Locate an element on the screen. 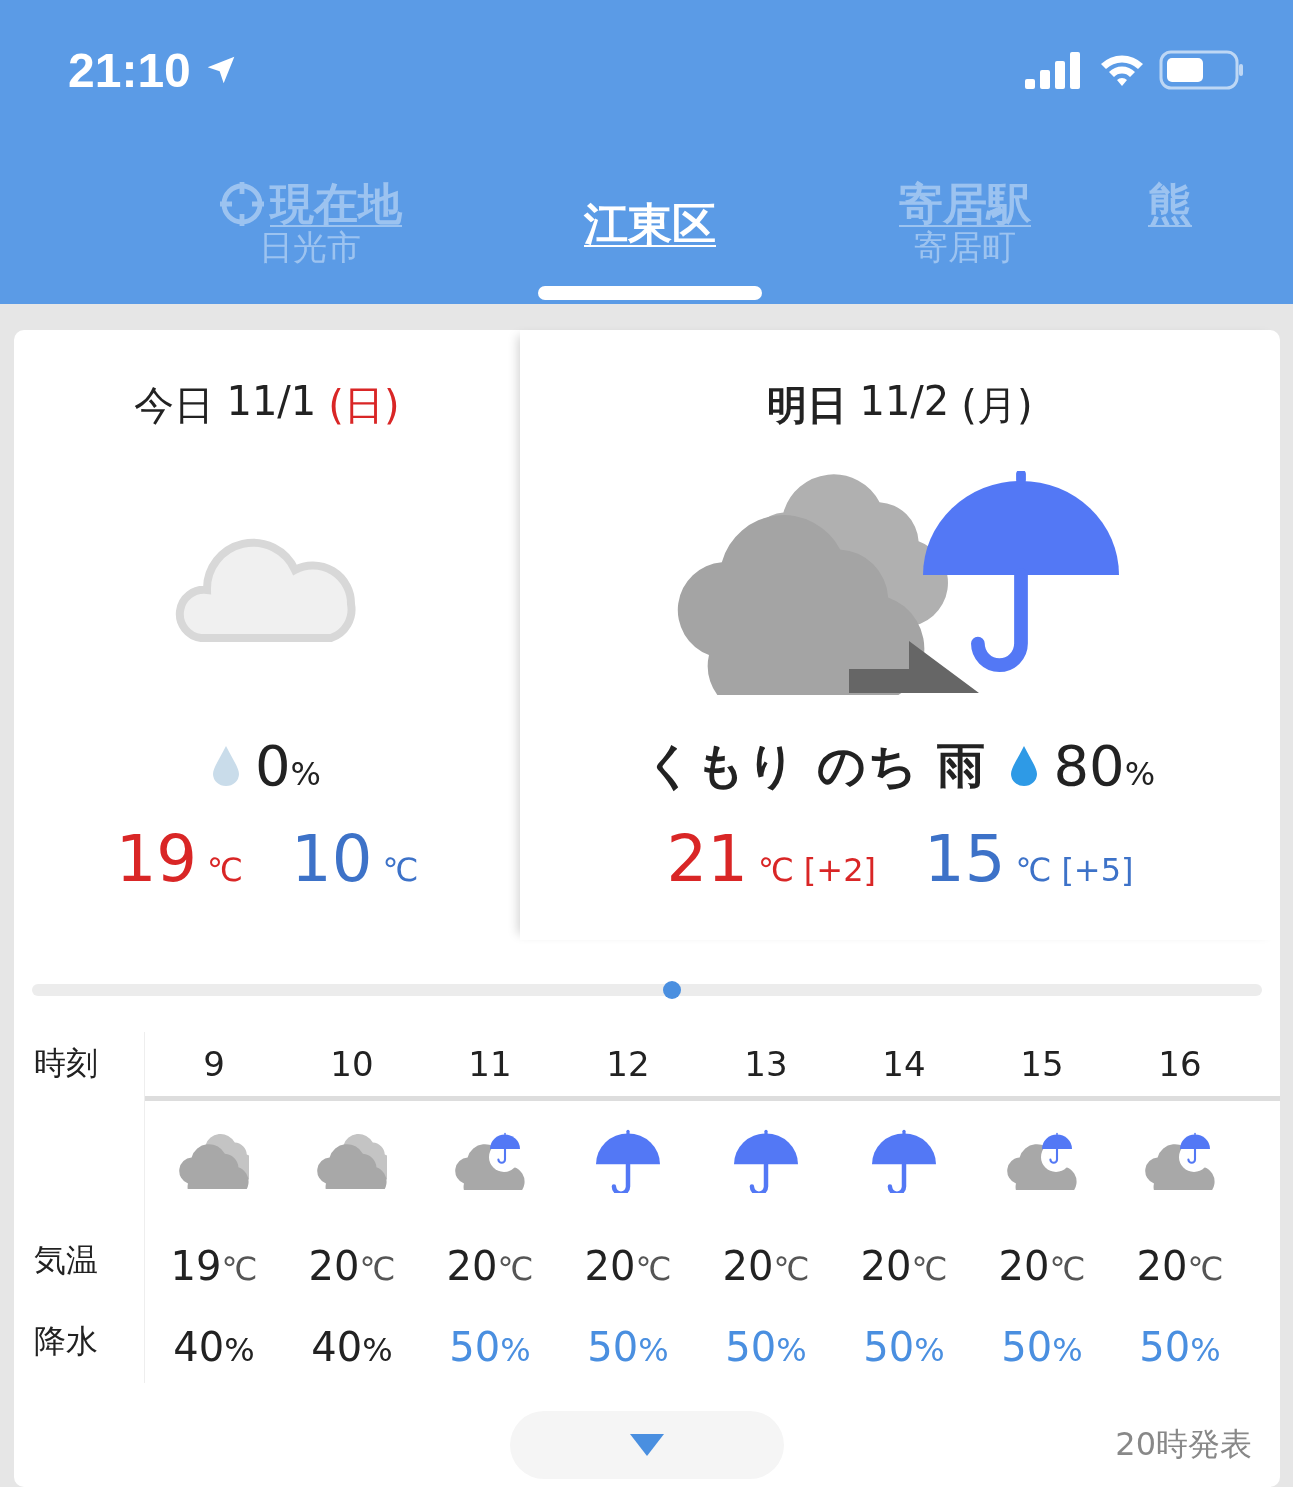 This screenshot has height=1487, width=1293. hour-cell-text: 12 is located at coordinates (628, 1064).